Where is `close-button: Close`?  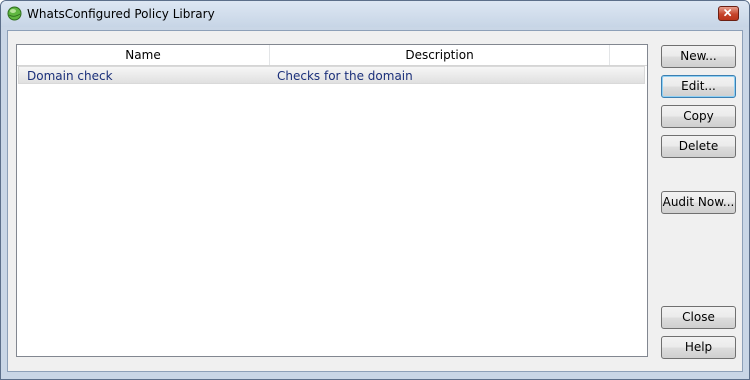 close-button: Close is located at coordinates (698, 317).